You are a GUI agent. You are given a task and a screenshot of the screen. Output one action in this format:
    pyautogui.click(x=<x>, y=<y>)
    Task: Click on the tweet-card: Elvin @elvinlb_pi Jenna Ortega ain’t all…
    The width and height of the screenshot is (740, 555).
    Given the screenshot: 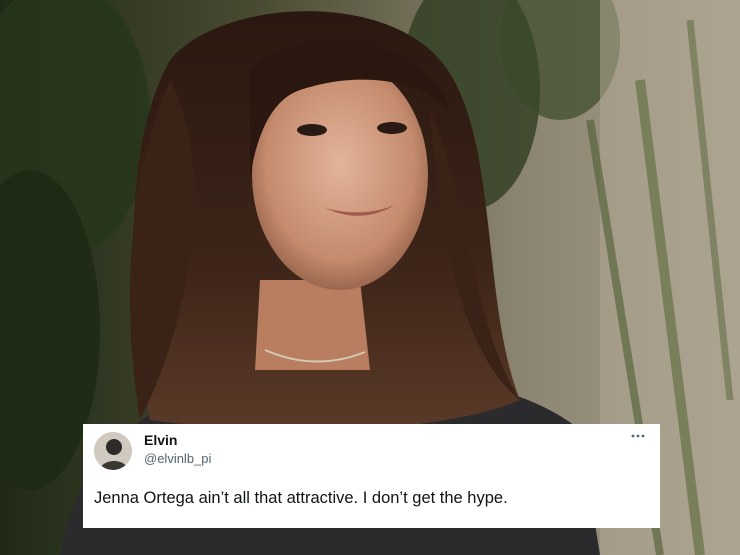 What is the action you would take?
    pyautogui.click(x=371, y=476)
    